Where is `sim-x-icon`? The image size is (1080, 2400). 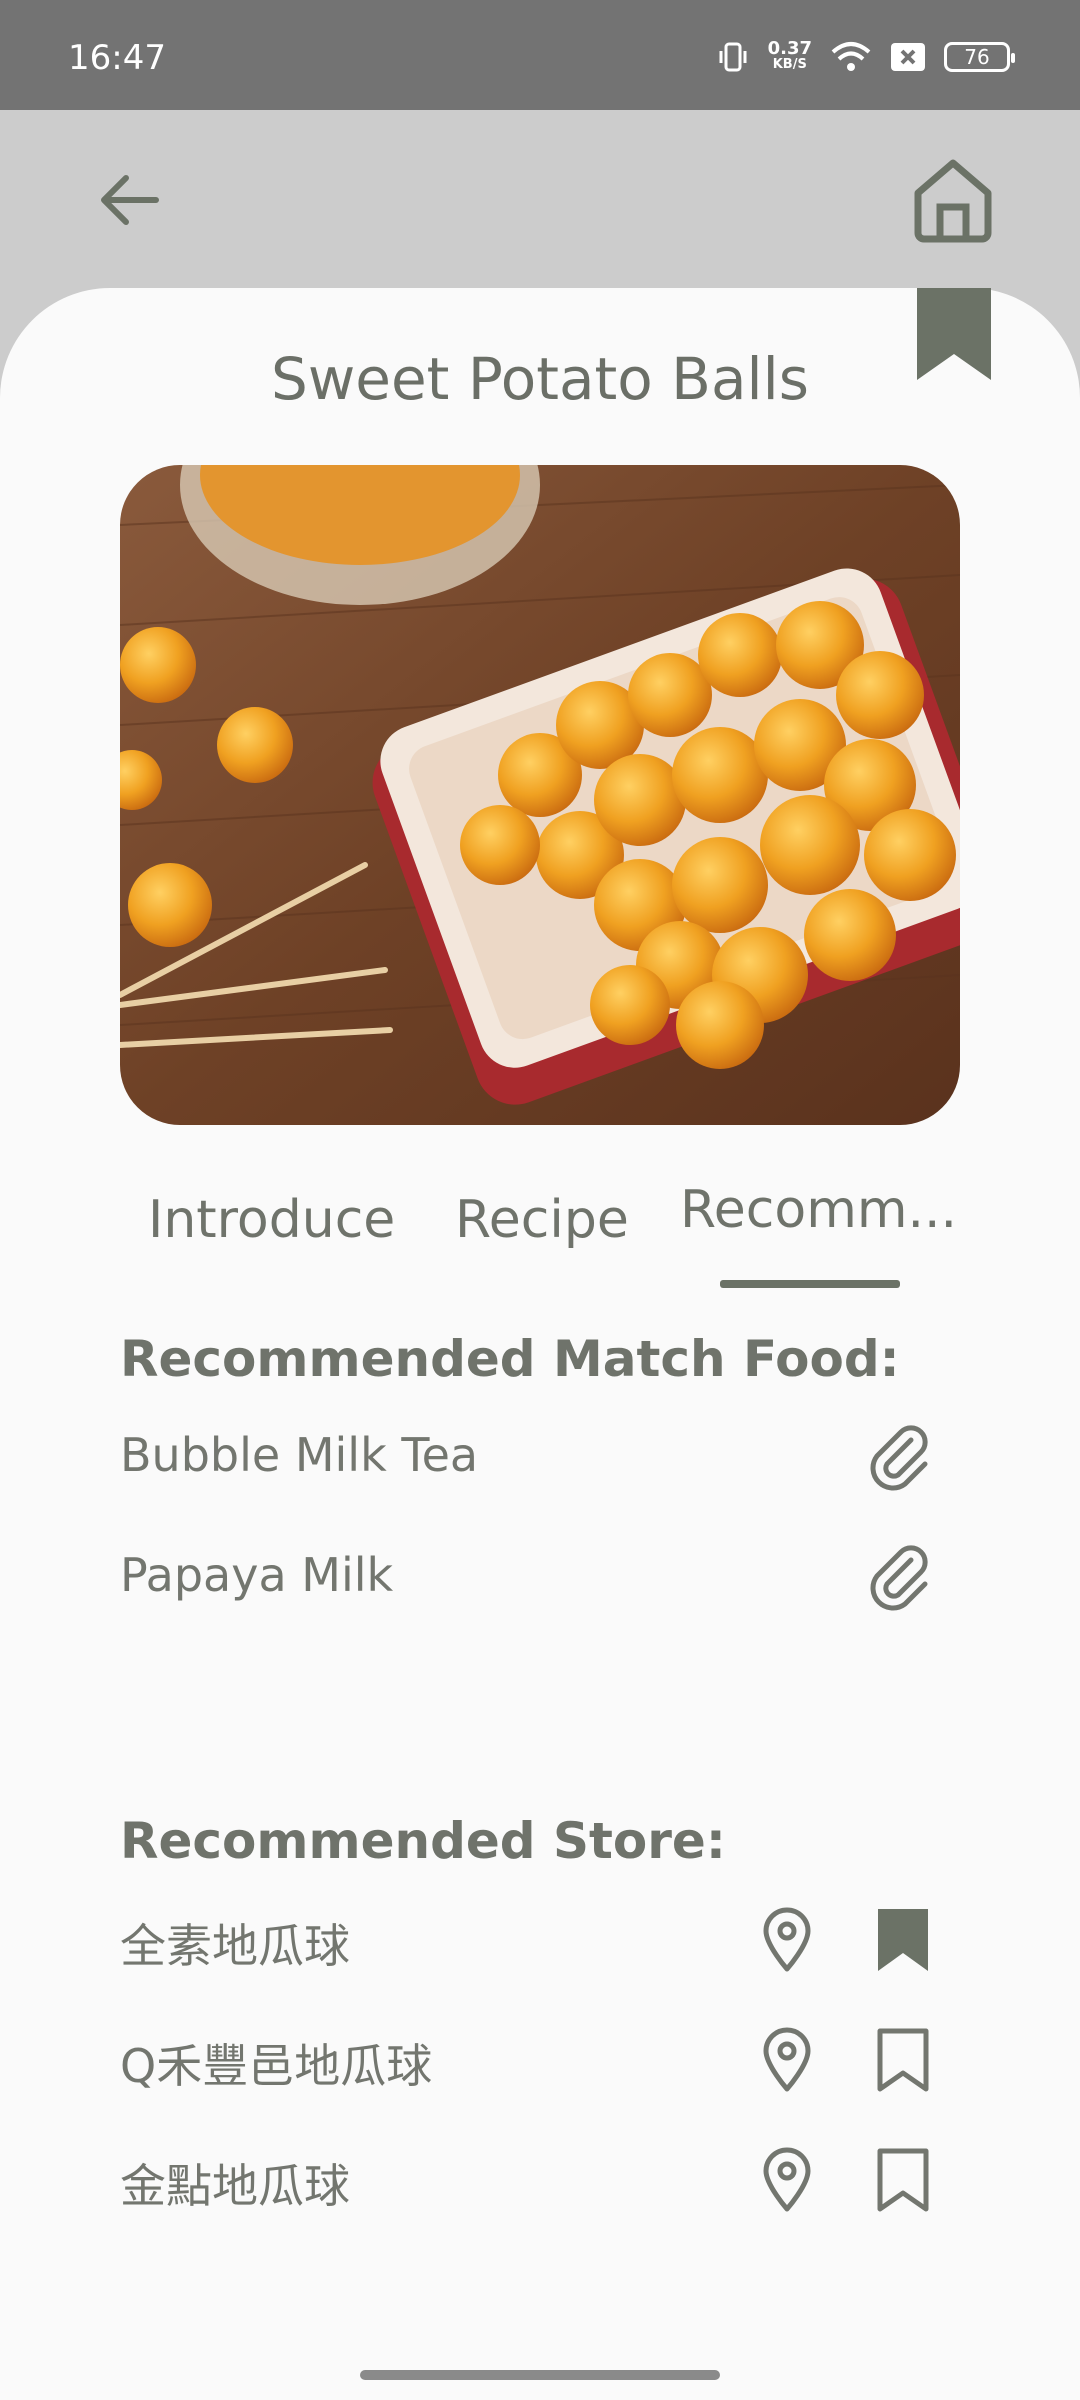 sim-x-icon is located at coordinates (908, 57).